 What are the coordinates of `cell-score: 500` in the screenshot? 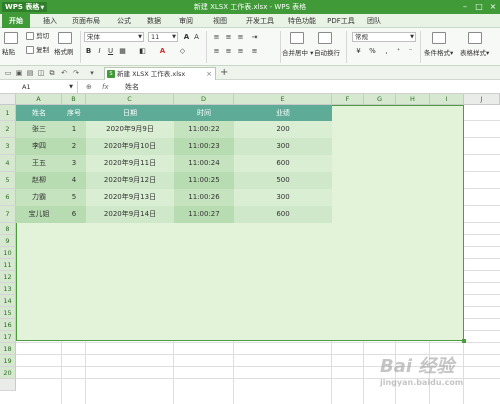 It's located at (283, 180).